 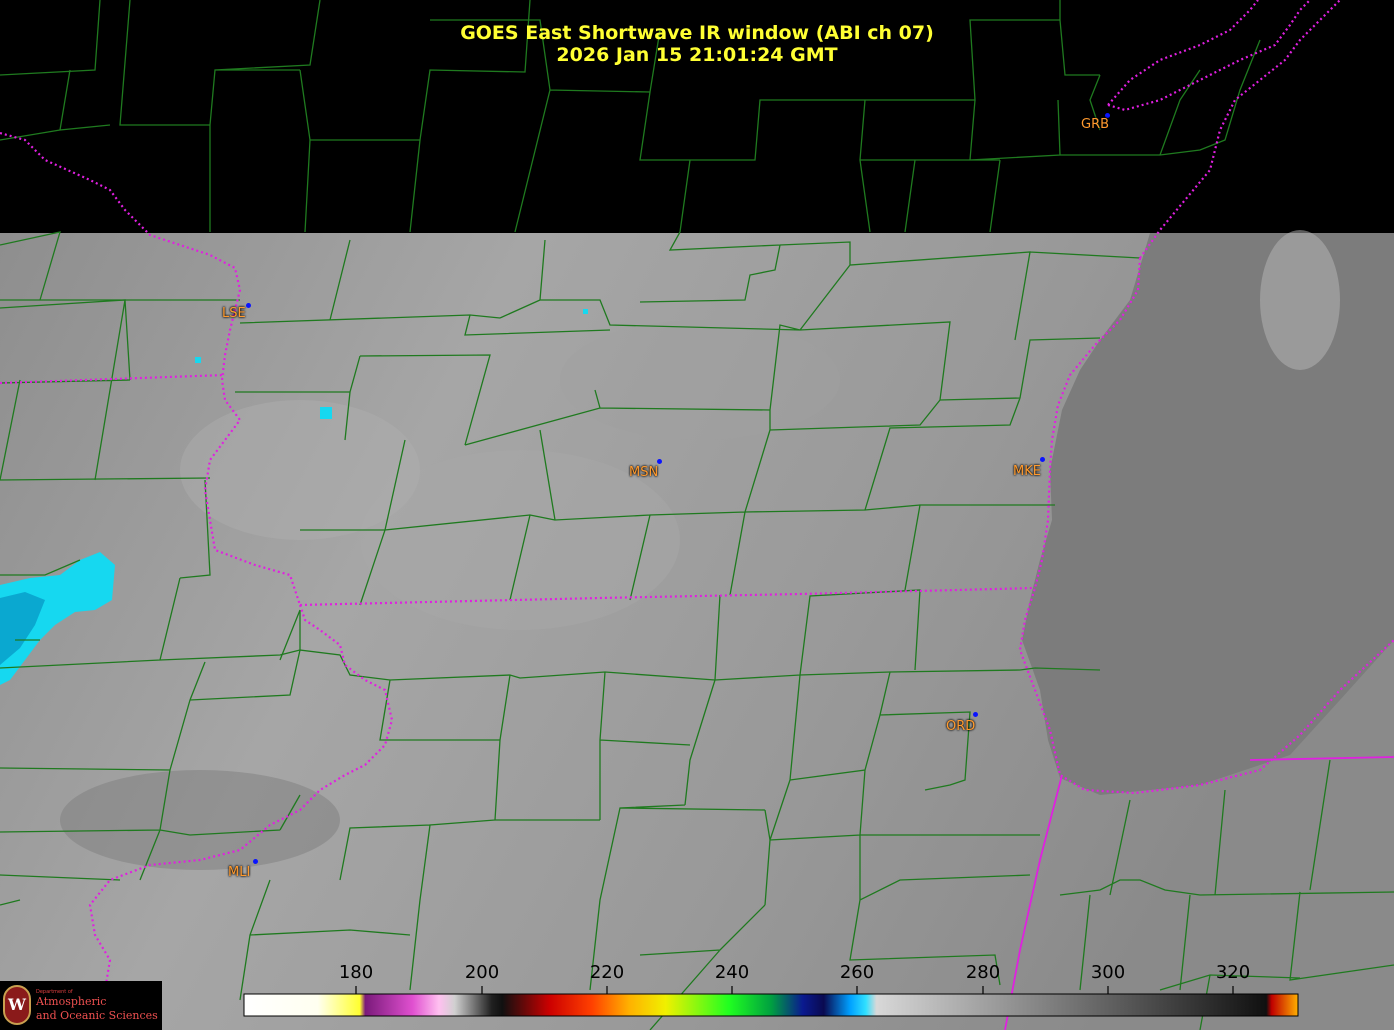 I want to click on logo-line-1: Atmospheric, so click(x=71, y=1001).